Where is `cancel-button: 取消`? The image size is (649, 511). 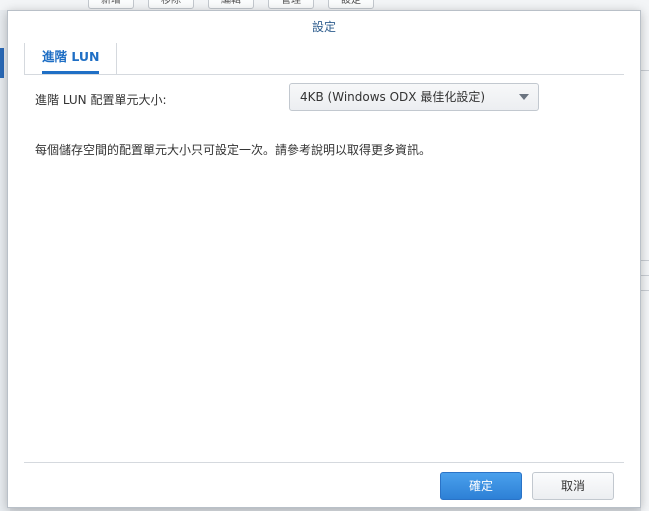
cancel-button: 取消 is located at coordinates (573, 486).